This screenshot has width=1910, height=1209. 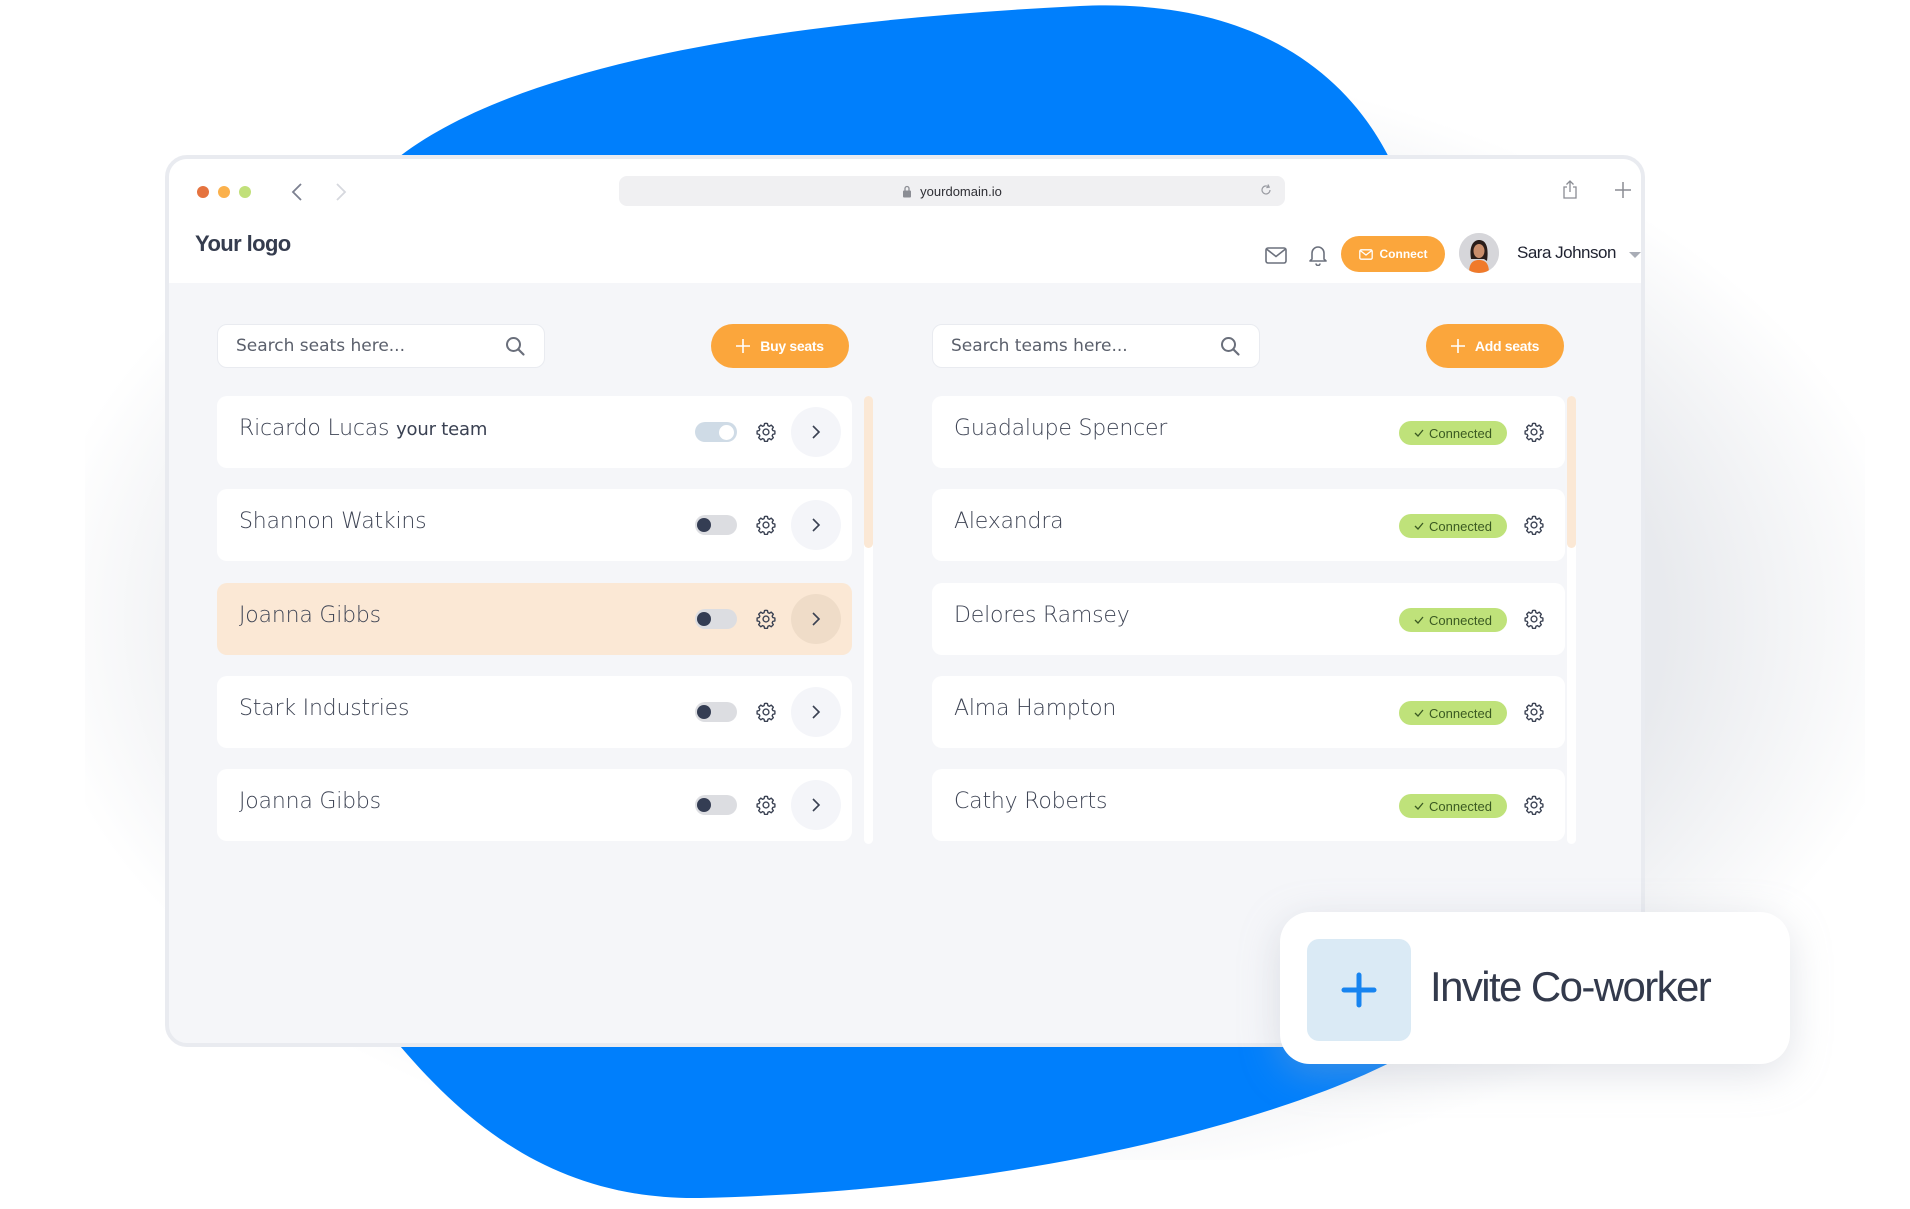 What do you see at coordinates (333, 521) in the screenshot?
I see `seat-name: Shannon Watkins` at bounding box center [333, 521].